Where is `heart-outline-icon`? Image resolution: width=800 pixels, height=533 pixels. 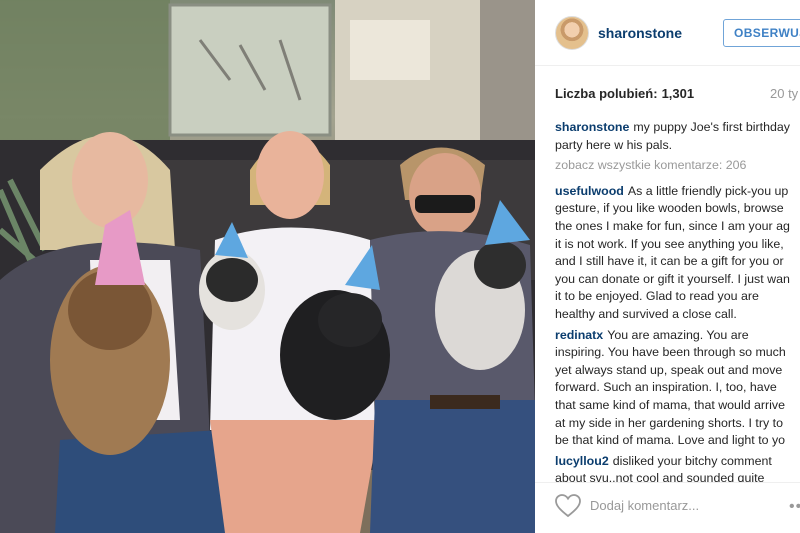 heart-outline-icon is located at coordinates (568, 506).